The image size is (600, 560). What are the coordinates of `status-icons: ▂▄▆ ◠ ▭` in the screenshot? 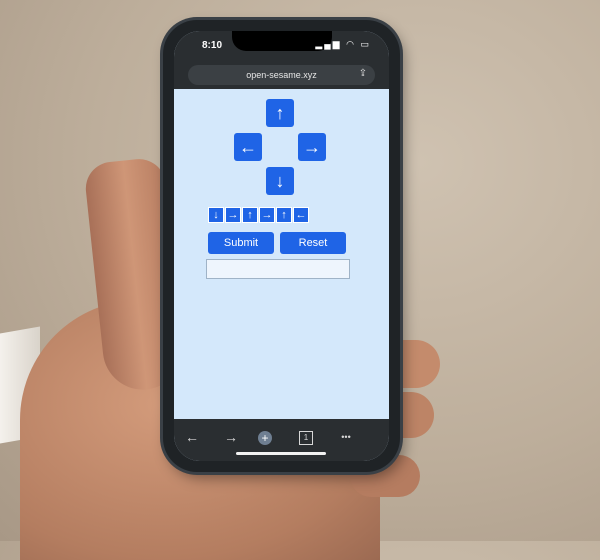 It's located at (343, 44).